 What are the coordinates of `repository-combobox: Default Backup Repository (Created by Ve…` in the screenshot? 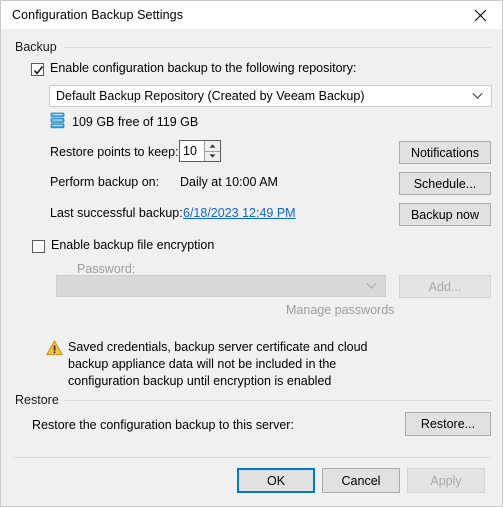 It's located at (270, 96).